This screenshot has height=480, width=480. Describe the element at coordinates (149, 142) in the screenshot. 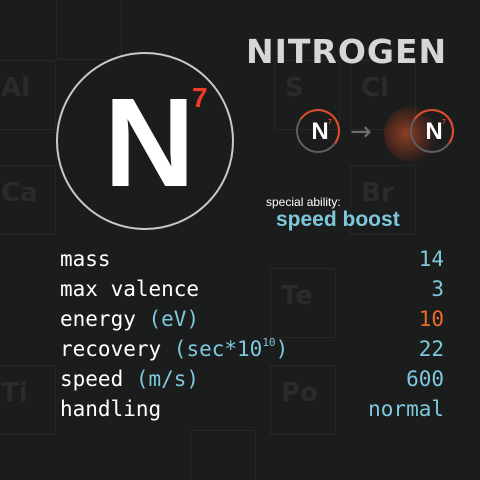

I see `element-symbol: N` at that location.